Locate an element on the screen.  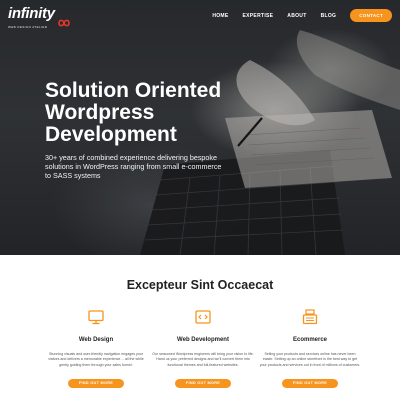
infinity-logo-icon is located at coordinates (64, 23).